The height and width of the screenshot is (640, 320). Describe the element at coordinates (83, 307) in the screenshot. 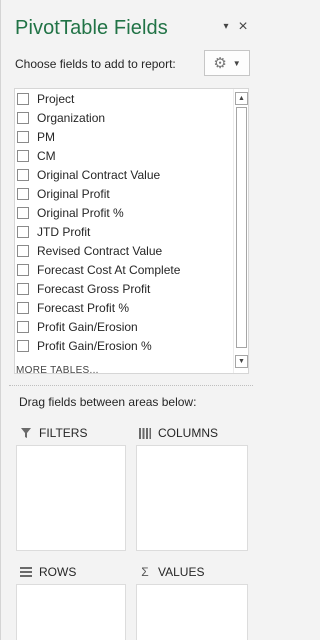

I see `field-label: Forecast Profit %` at that location.